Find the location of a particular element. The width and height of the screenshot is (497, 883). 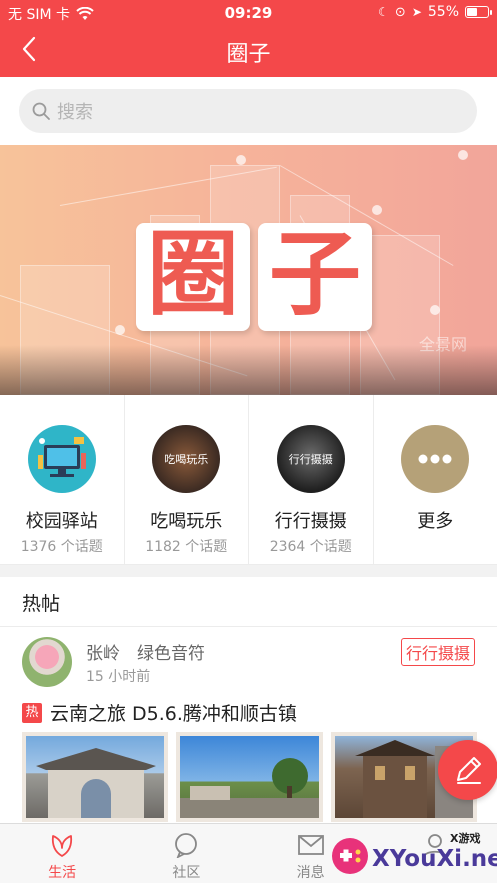

section-divider is located at coordinates (248, 571).